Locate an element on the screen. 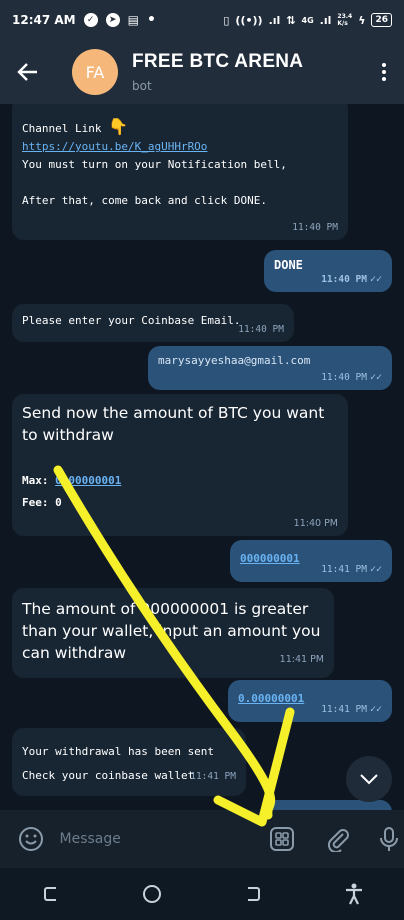 This screenshot has height=920, width=404. home-button is located at coordinates (152, 894).